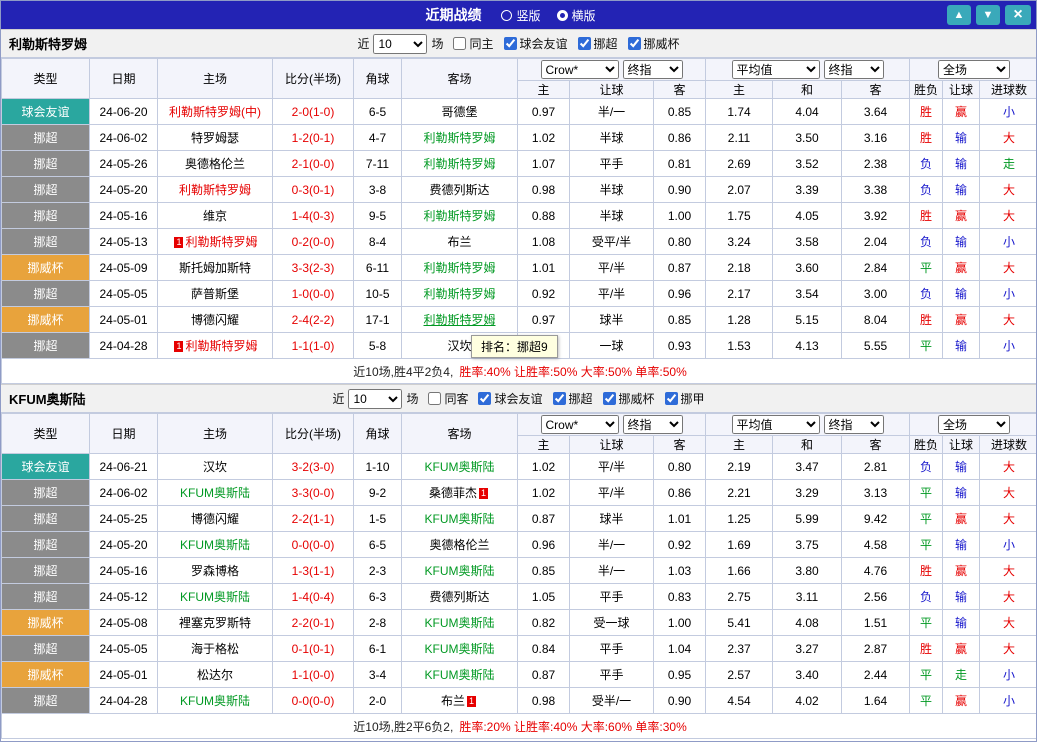 This screenshot has height=742, width=1037. Describe the element at coordinates (215, 268) in the screenshot. I see `home-team-name: 斯托姆加斯特` at that location.